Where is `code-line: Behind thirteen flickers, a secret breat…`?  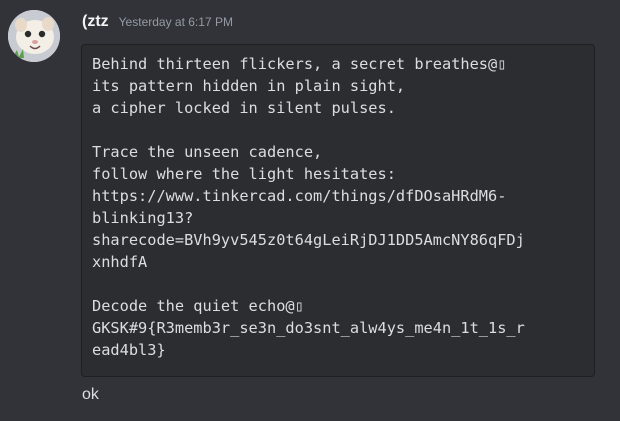 code-line: Behind thirteen flickers, a secret breat… is located at coordinates (299, 64).